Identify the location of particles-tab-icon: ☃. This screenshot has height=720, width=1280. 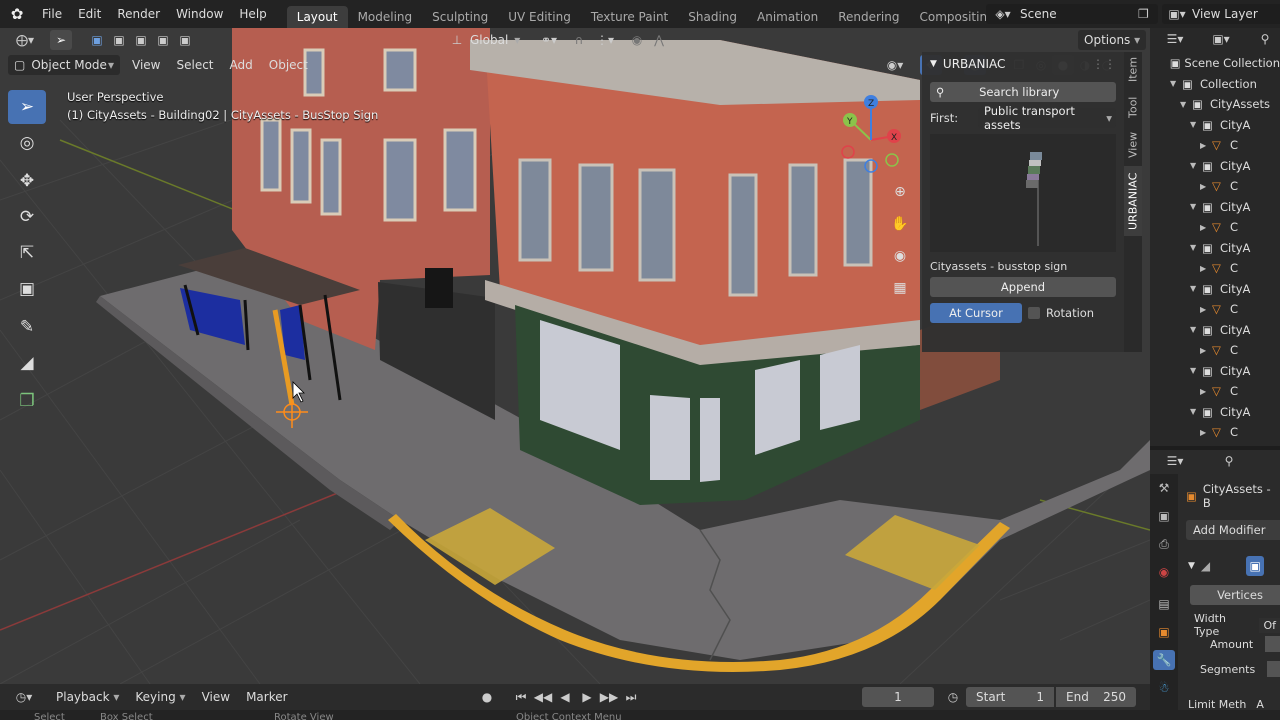
(1164, 688).